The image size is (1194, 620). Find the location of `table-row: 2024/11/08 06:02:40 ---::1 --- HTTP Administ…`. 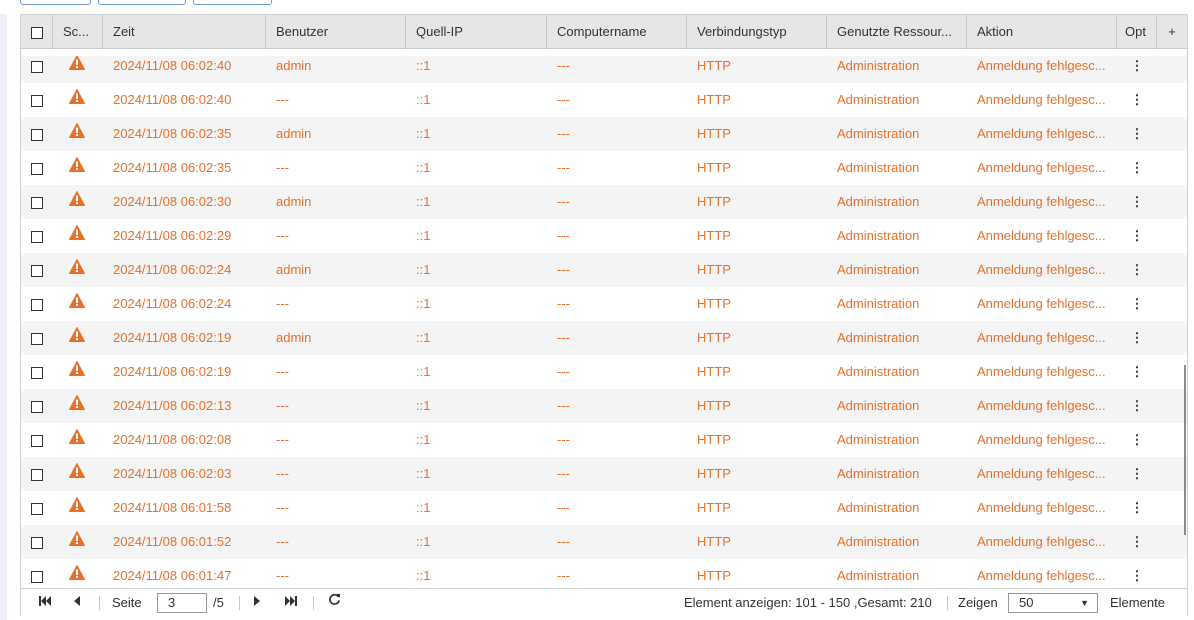

table-row: 2024/11/08 06:02:40 ---::1 --- HTTP Administ… is located at coordinates (604, 100).